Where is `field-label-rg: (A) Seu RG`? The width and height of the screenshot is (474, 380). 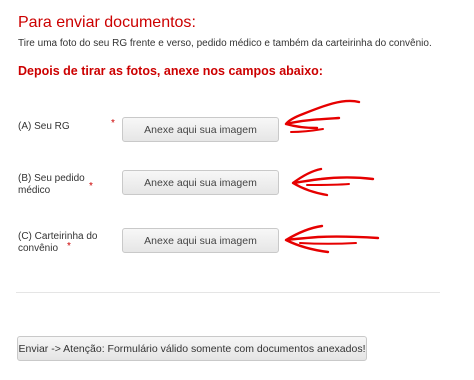 field-label-rg: (A) Seu RG is located at coordinates (44, 127).